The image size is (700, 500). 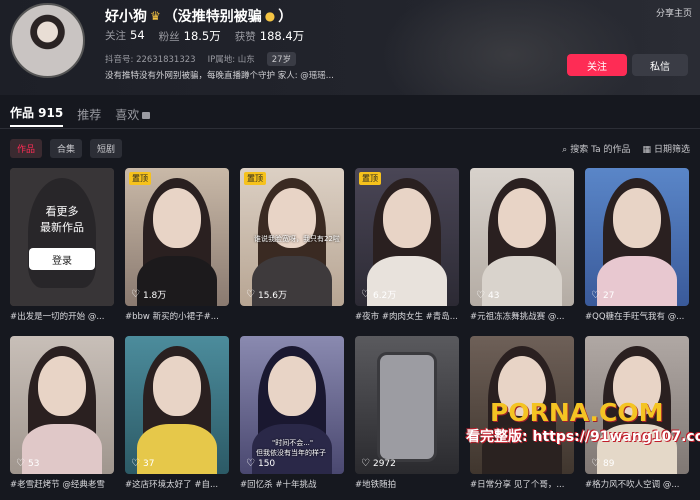 I want to click on money-bag-icon: ●, so click(x=270, y=16).